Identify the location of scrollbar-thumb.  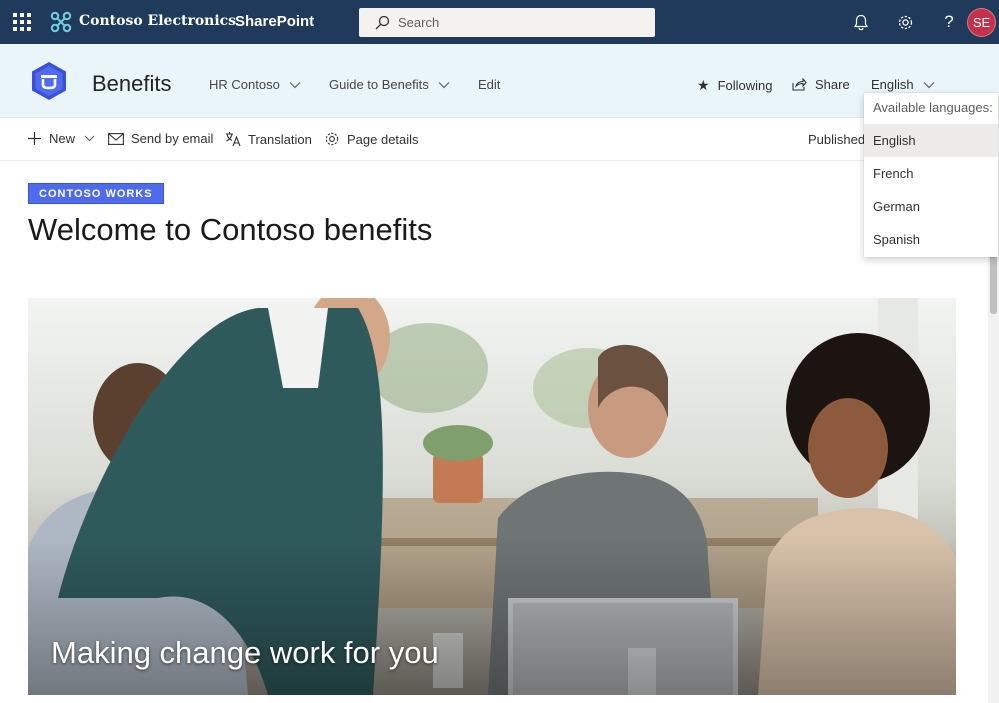
(993, 282).